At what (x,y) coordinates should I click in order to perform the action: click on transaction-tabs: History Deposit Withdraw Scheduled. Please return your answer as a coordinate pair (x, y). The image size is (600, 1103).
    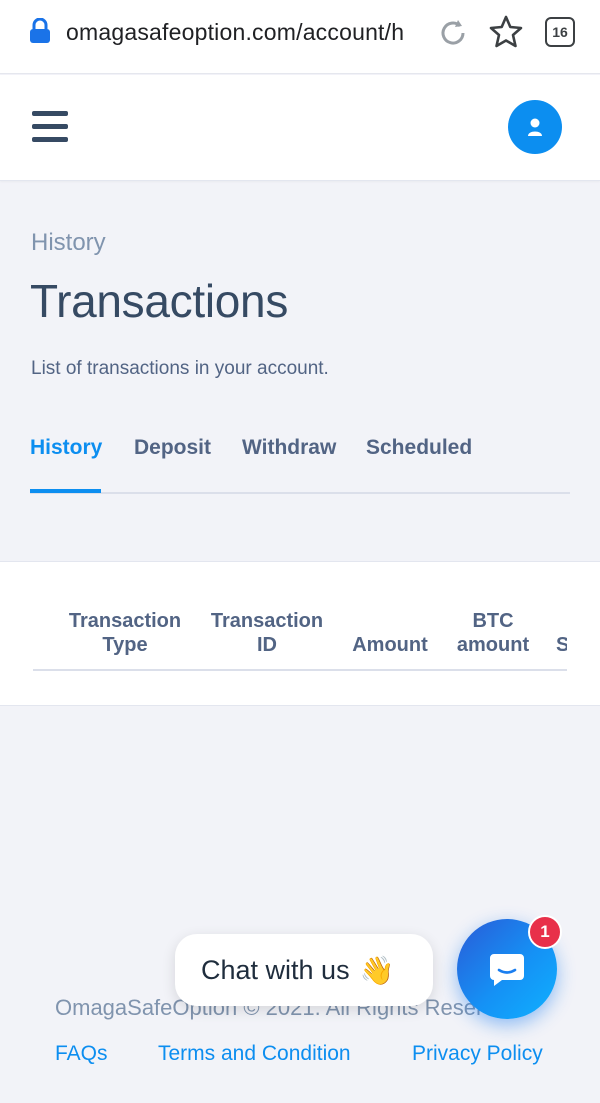
    Looking at the image, I should click on (300, 457).